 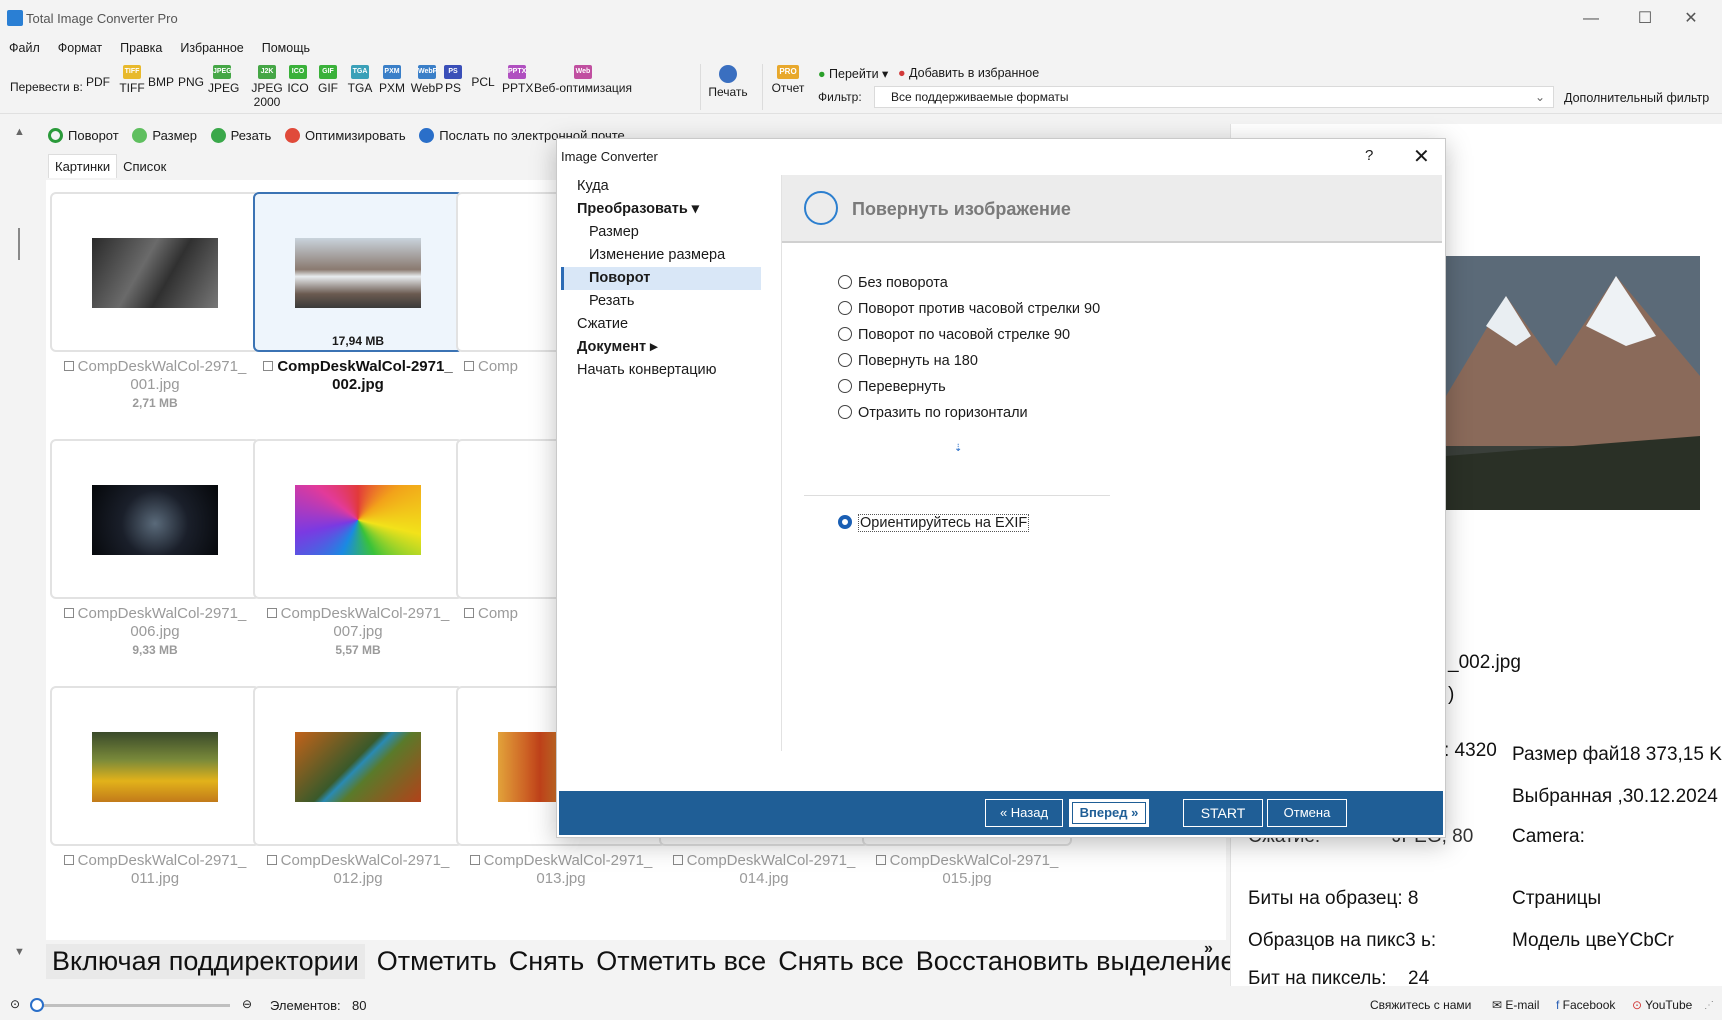 What do you see at coordinates (892, 387) in the screenshot?
I see `radio-option-4: Перевернуть` at bounding box center [892, 387].